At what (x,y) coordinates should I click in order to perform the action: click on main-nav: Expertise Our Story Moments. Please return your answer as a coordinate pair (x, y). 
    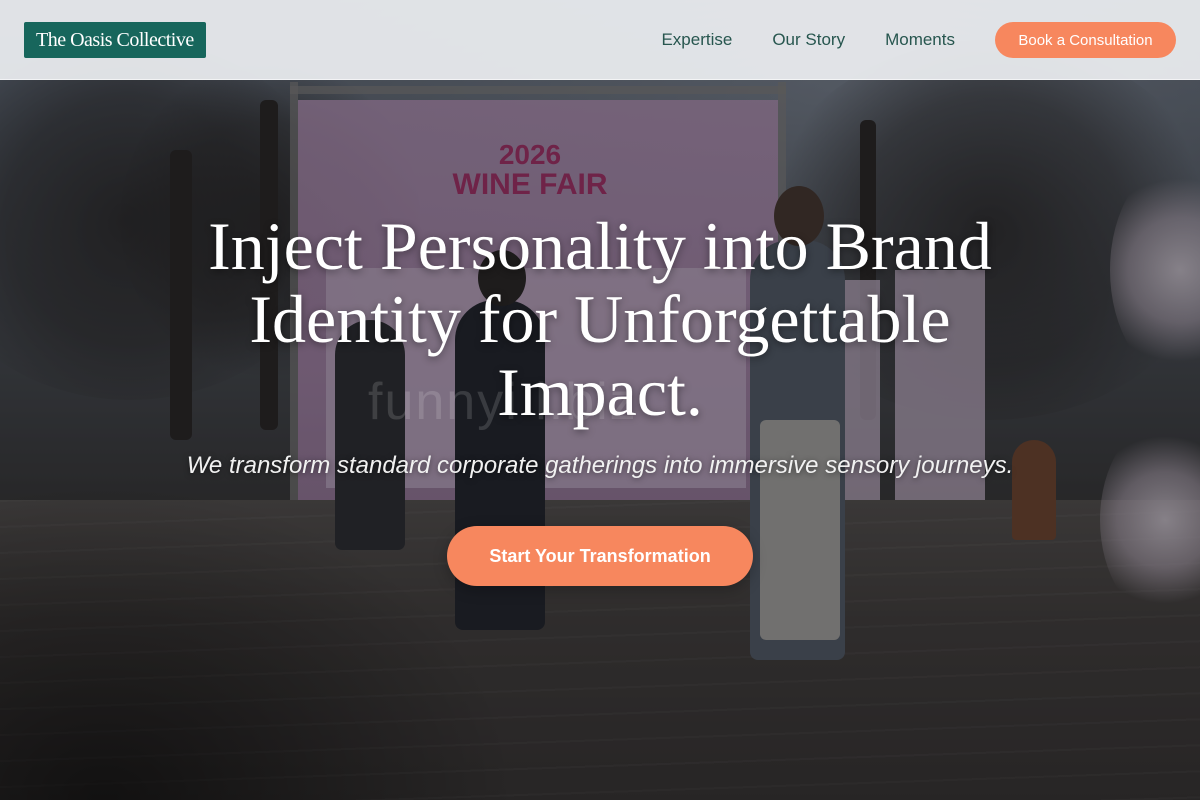
    Looking at the image, I should click on (808, 40).